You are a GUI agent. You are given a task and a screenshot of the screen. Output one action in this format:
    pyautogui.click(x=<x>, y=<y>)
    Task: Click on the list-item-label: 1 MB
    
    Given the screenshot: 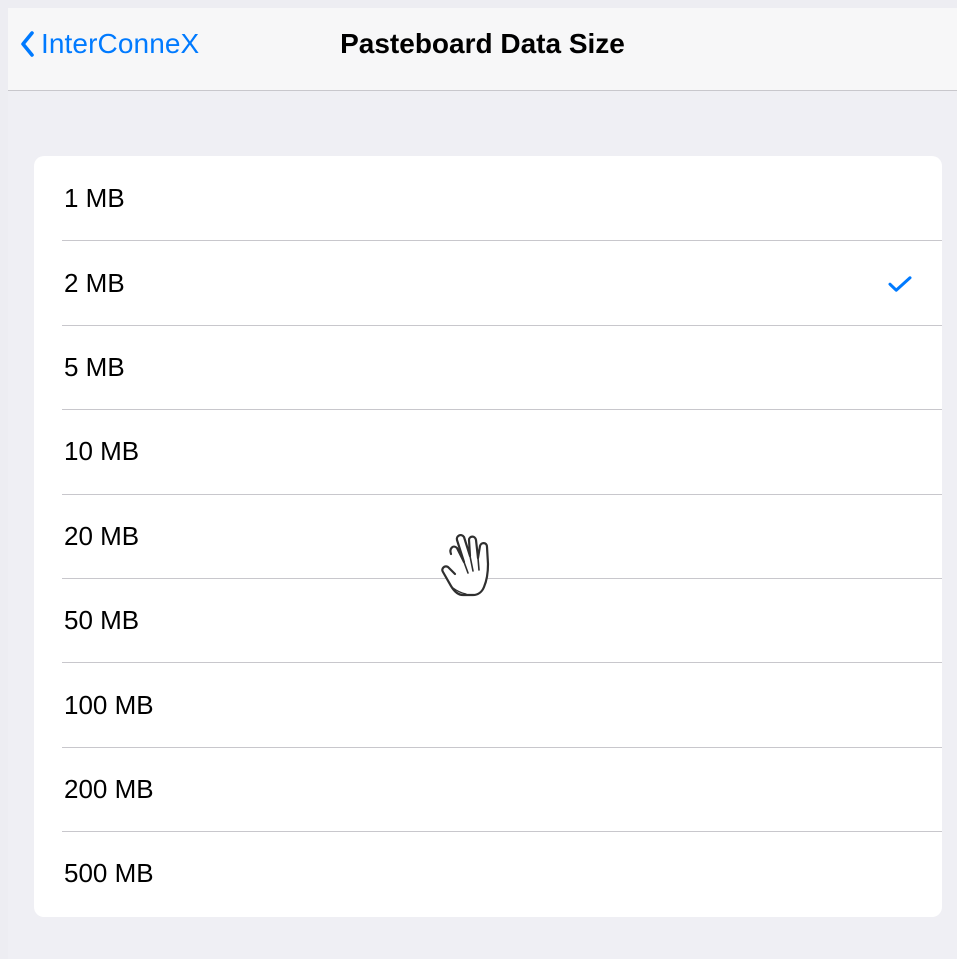 What is the action you would take?
    pyautogui.click(x=94, y=198)
    